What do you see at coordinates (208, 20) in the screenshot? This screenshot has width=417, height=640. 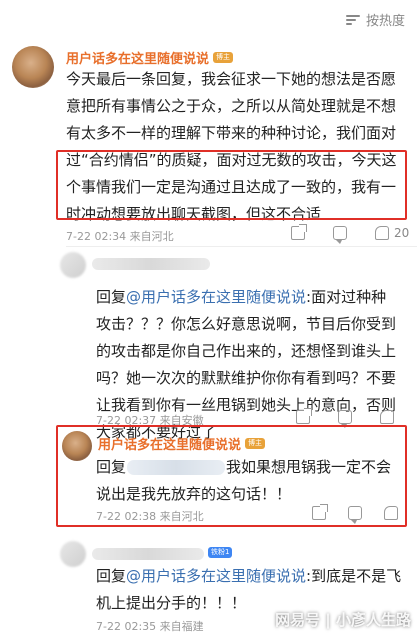 I see `top-bar: 按热度` at bounding box center [208, 20].